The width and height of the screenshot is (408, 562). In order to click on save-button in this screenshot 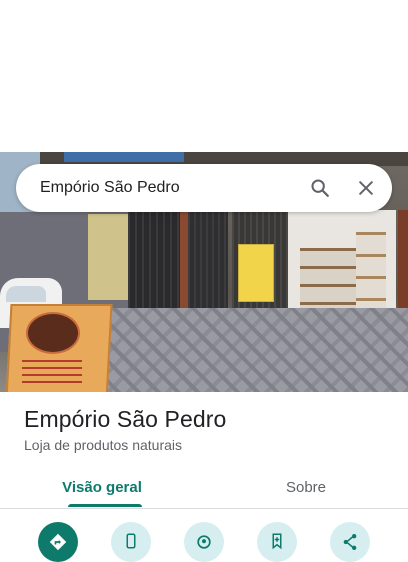, I will do `click(277, 542)`.